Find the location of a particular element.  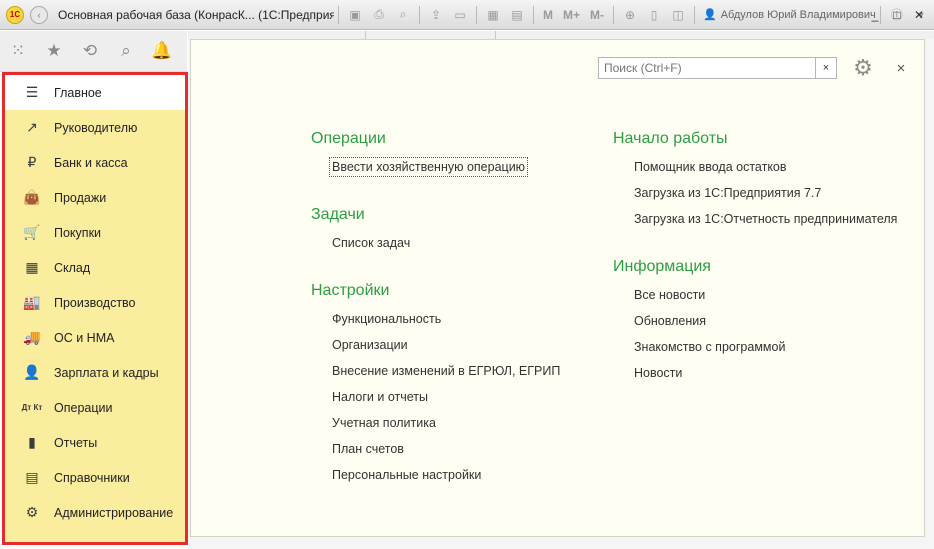

search-clear-button: × is located at coordinates (826, 68).